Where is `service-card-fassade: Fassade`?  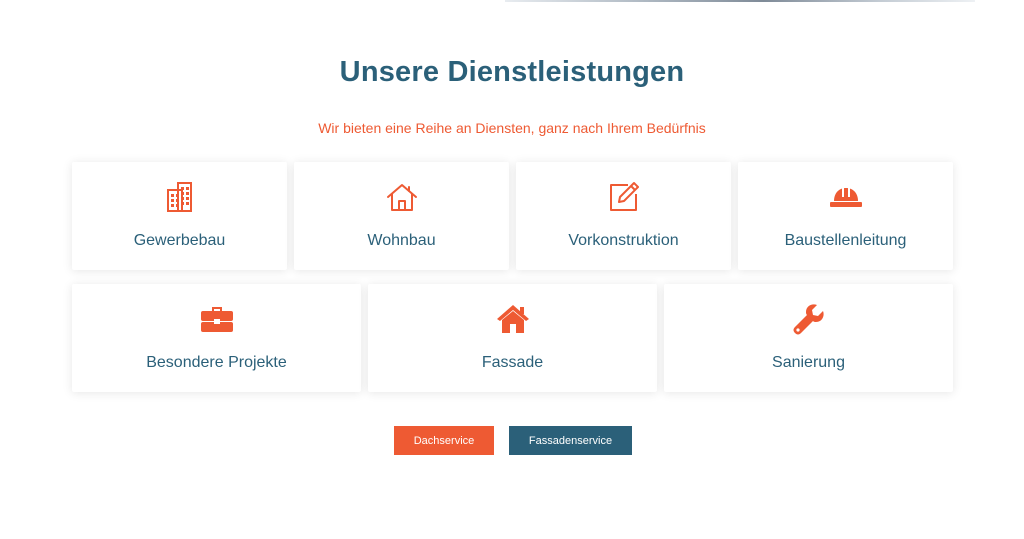
service-card-fassade: Fassade is located at coordinates (512, 338).